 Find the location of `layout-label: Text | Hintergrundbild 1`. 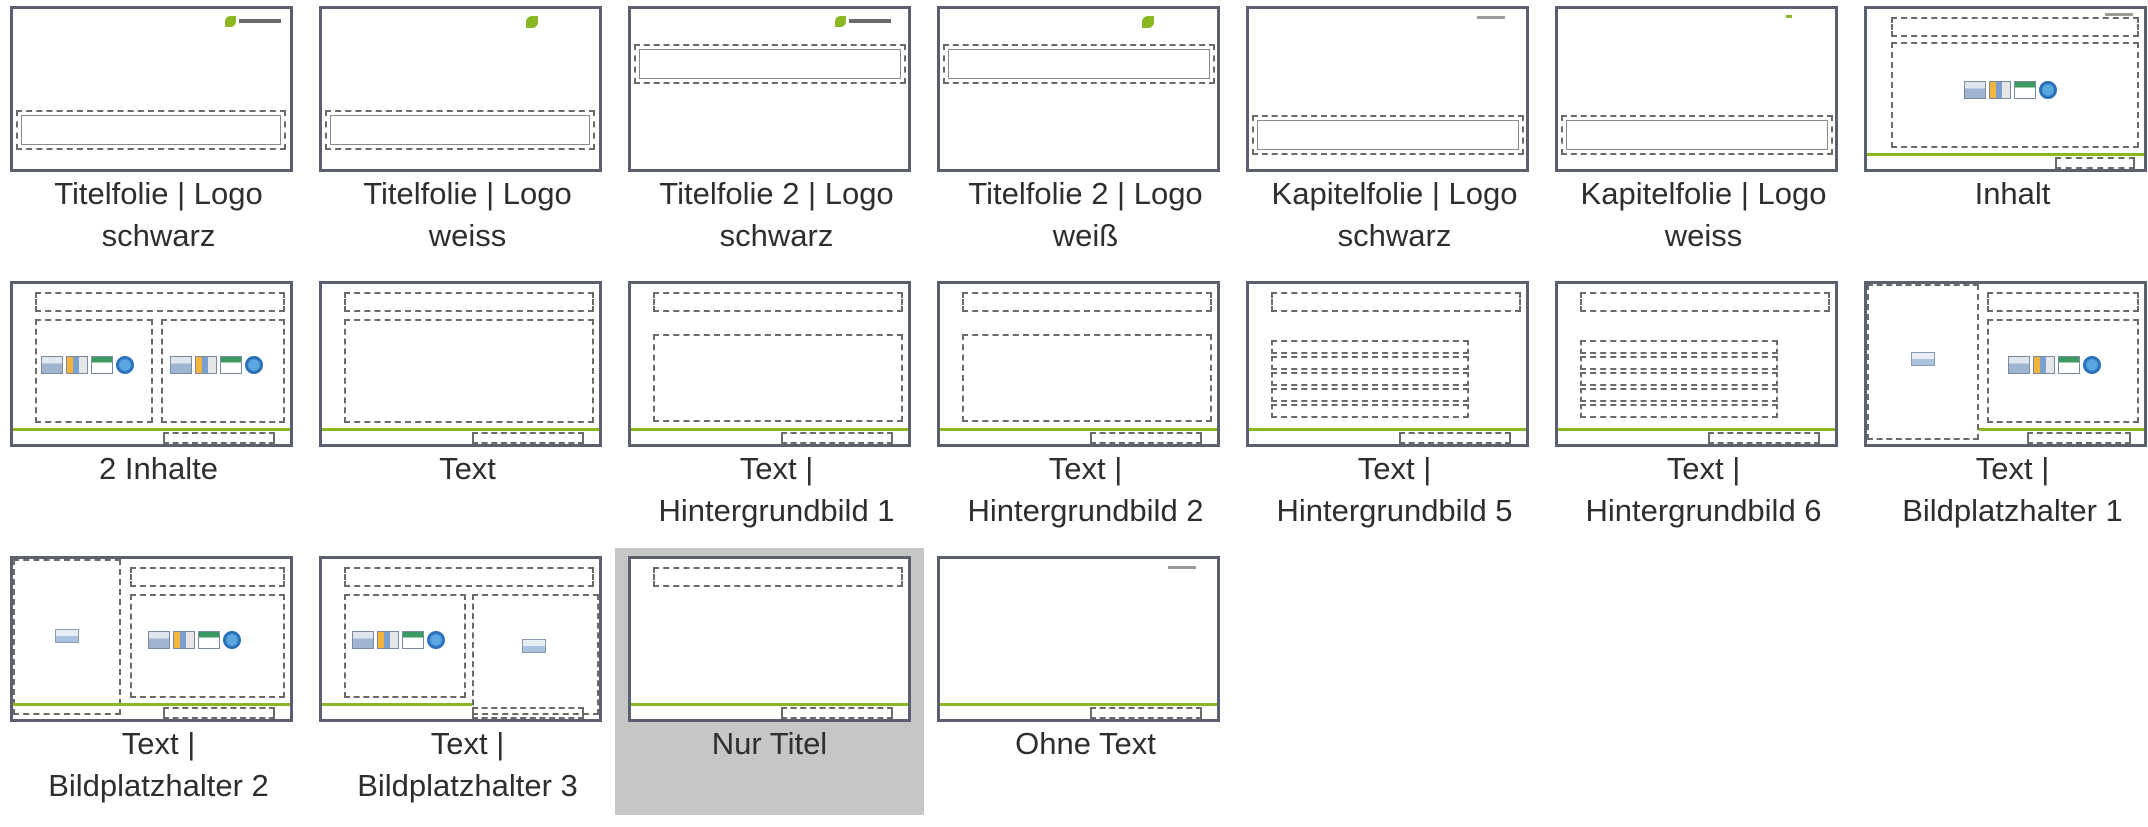

layout-label: Text | Hintergrundbild 1 is located at coordinates (776, 489).